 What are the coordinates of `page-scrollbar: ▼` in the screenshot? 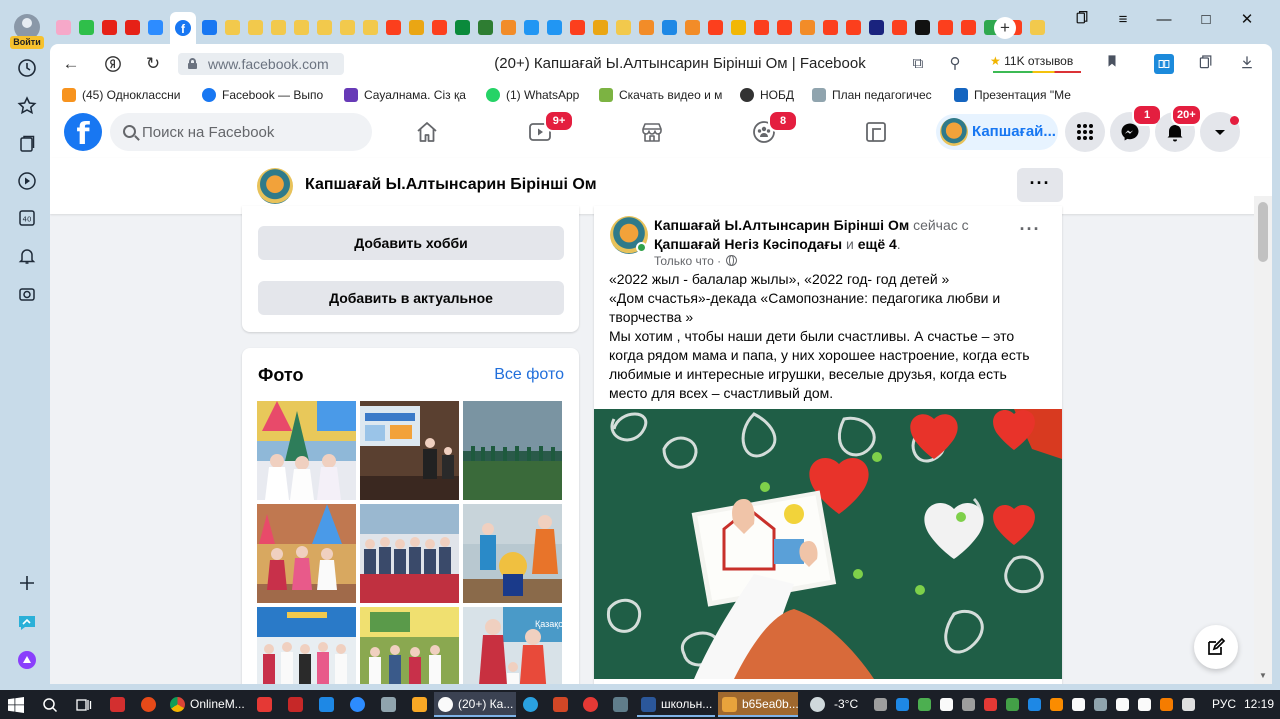 It's located at (1263, 440).